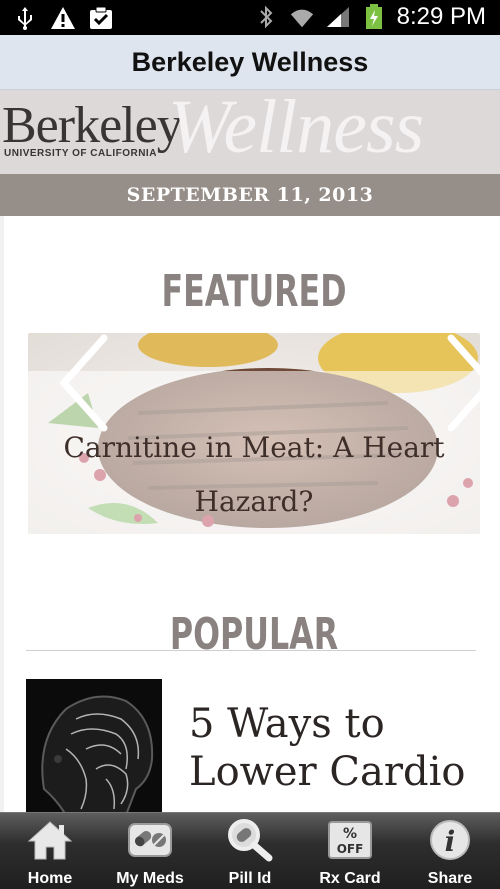 This screenshot has height=889, width=500. I want to click on app-title-bar: Berkeley Wellness, so click(250, 62).